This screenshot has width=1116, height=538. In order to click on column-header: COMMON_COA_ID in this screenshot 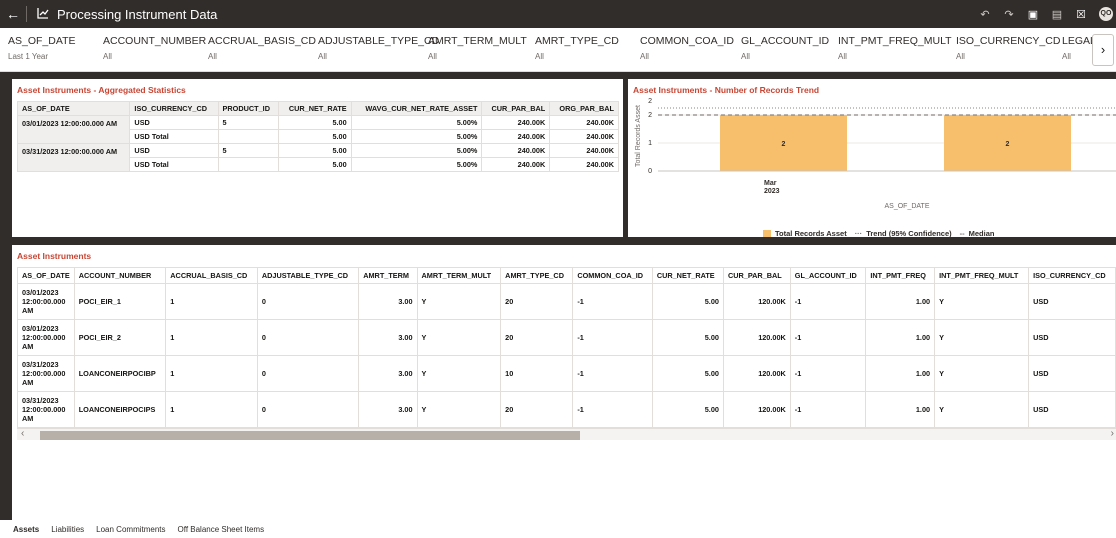, I will do `click(612, 275)`.